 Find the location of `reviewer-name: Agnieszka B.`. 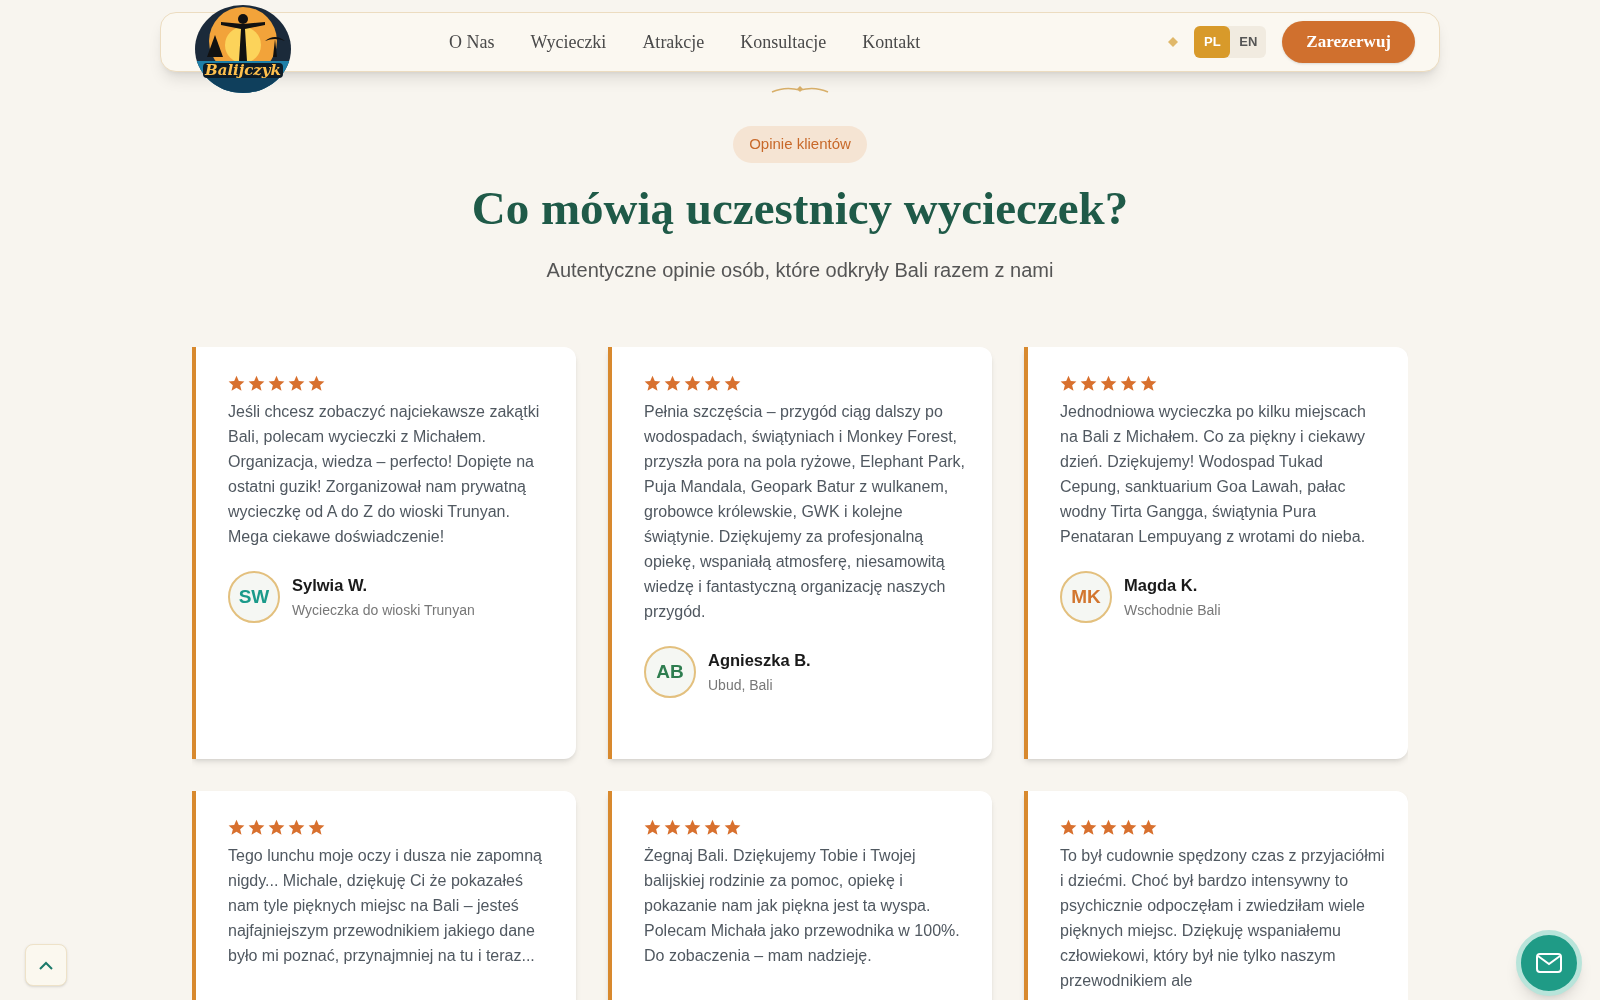

reviewer-name: Agnieszka B. is located at coordinates (759, 661).